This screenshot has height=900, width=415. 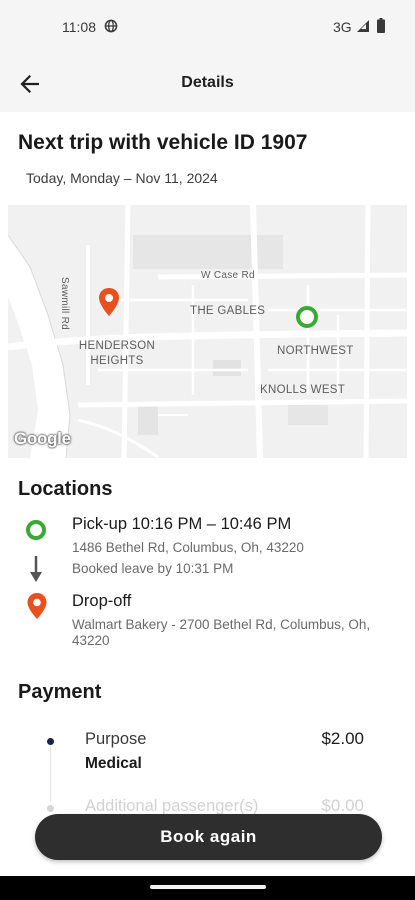 What do you see at coordinates (65, 489) in the screenshot?
I see `locations-heading: Locations` at bounding box center [65, 489].